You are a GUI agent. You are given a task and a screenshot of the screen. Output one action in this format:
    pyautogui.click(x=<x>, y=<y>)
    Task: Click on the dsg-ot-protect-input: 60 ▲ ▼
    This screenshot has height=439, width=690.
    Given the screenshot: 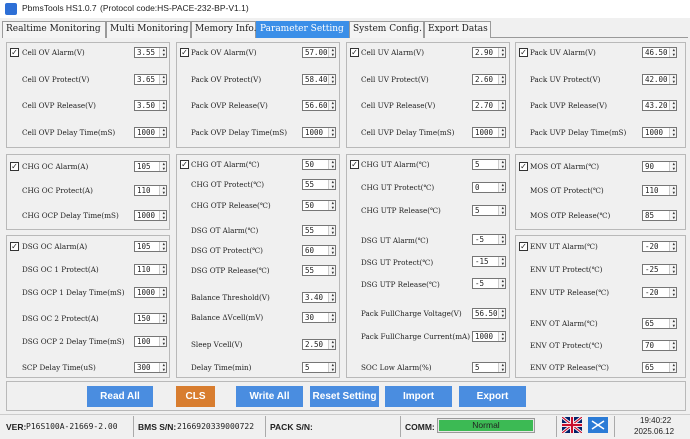 What is the action you would take?
    pyautogui.click(x=319, y=250)
    